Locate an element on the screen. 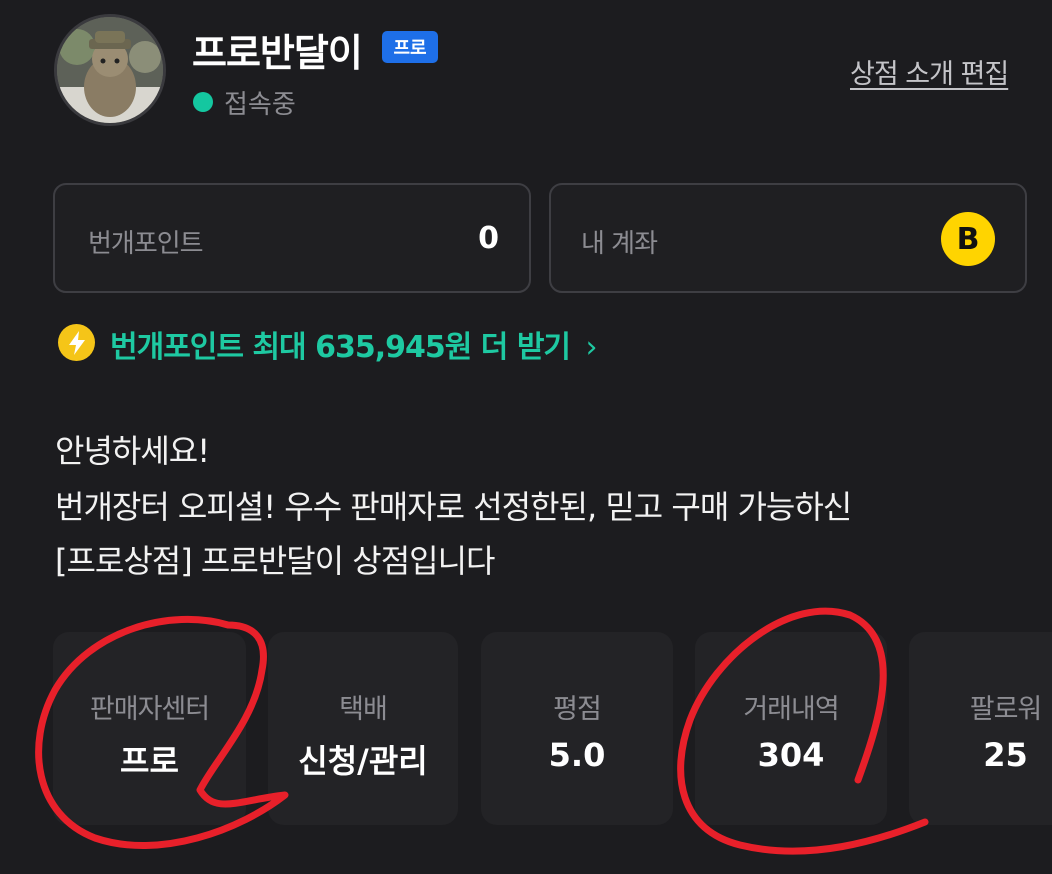  edit-shop-intro-link: 상점 소개 편집 is located at coordinates (929, 71).